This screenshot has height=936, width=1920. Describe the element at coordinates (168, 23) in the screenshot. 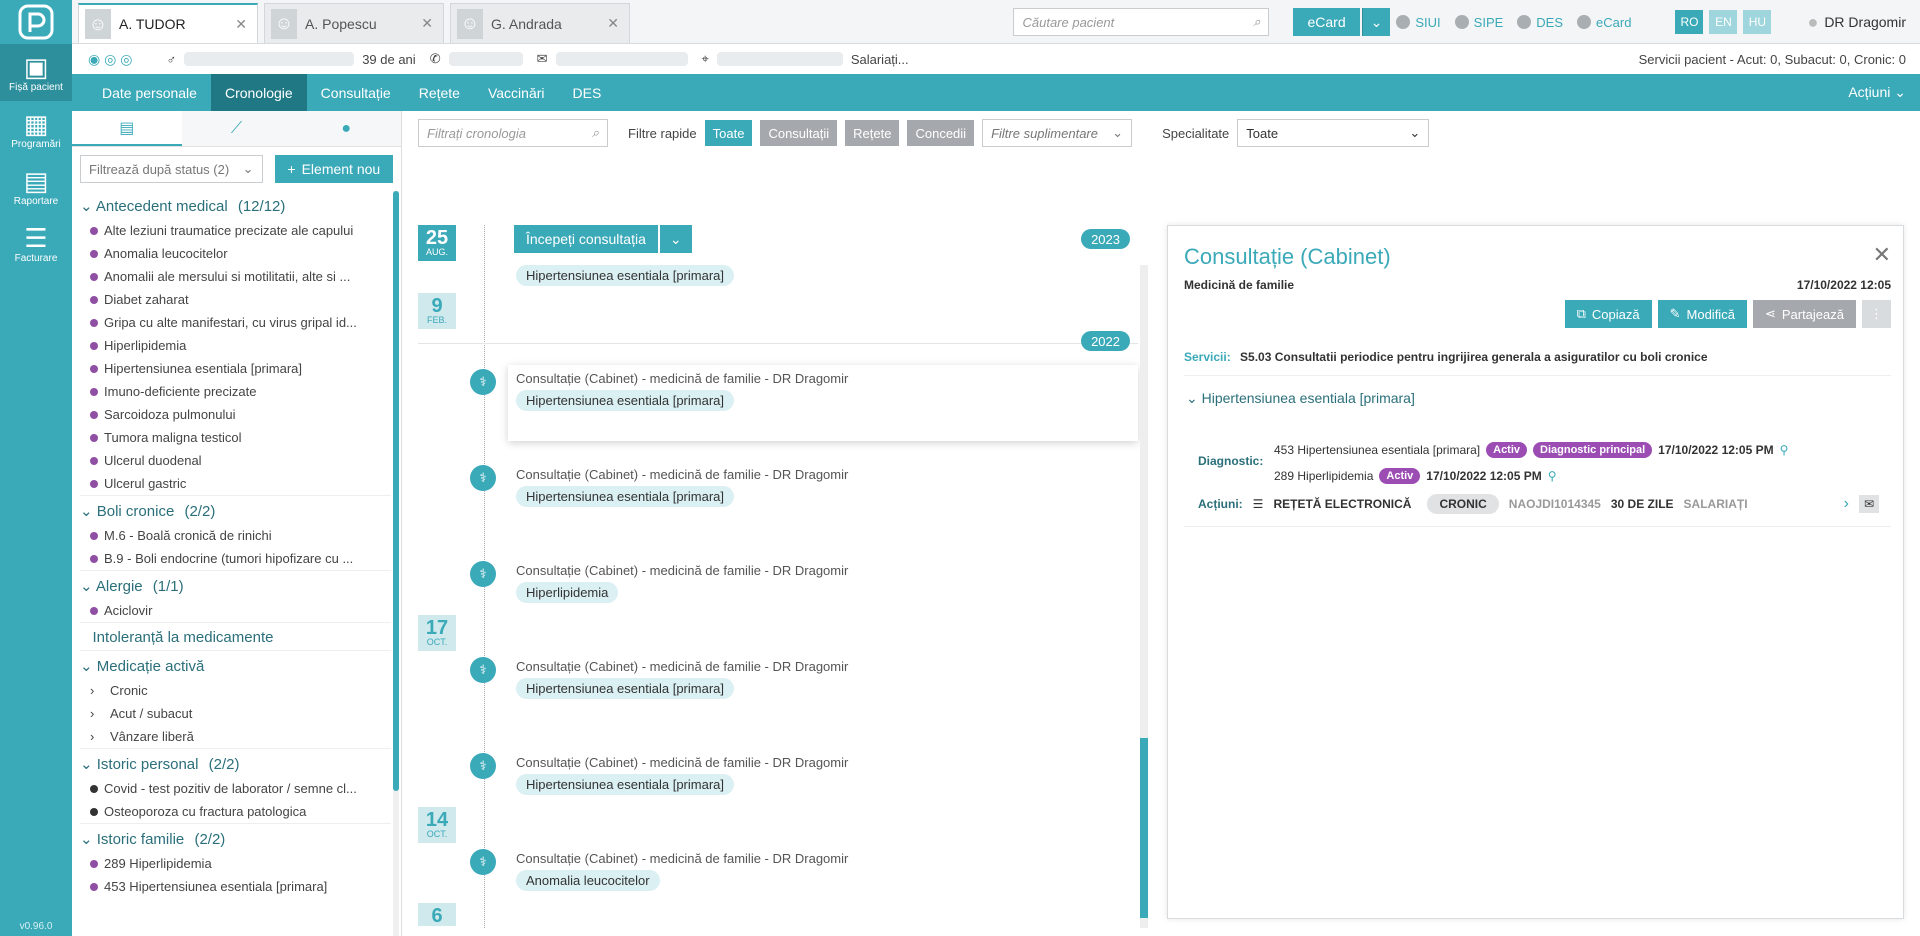

I see `patient-tab-tudor: ☺ A. TUDOR ✕` at that location.